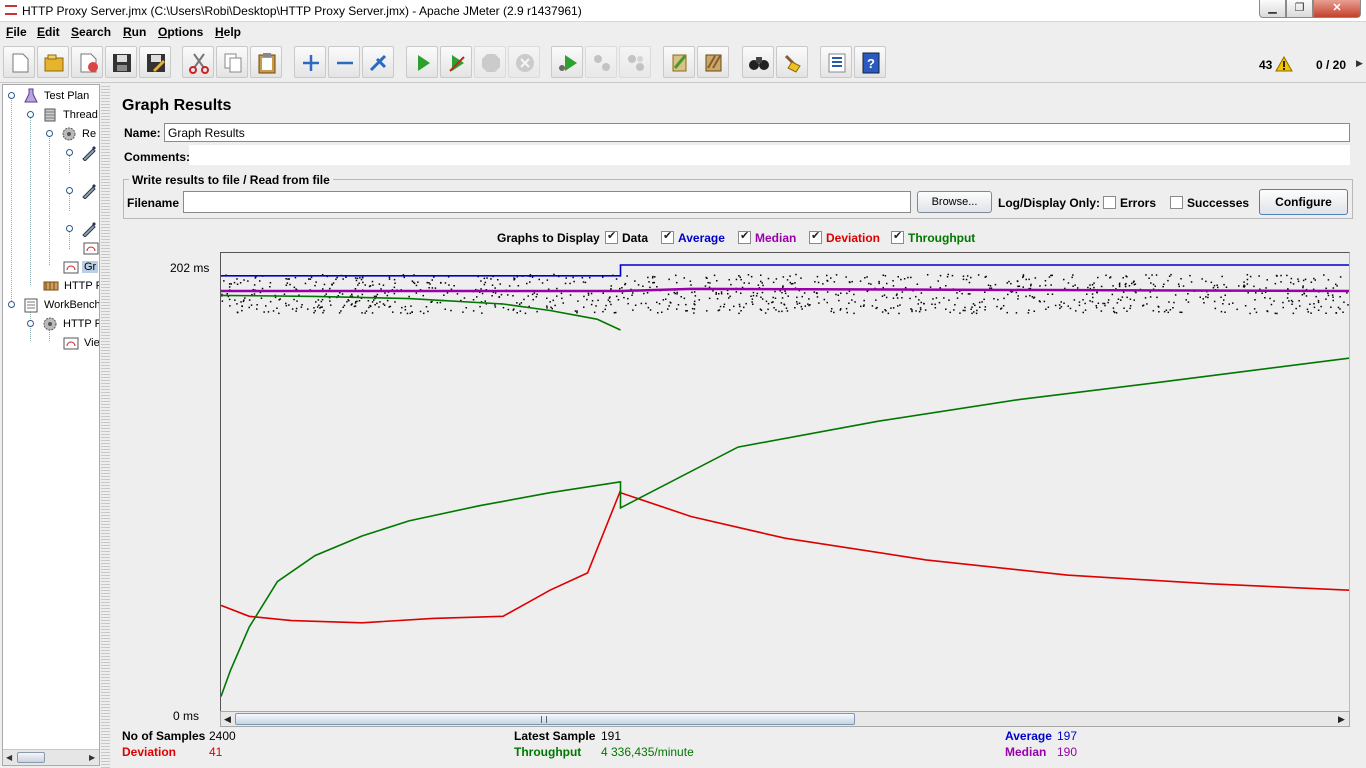 The image size is (1366, 768). I want to click on tree-toggle-testplan, so click(11, 95).